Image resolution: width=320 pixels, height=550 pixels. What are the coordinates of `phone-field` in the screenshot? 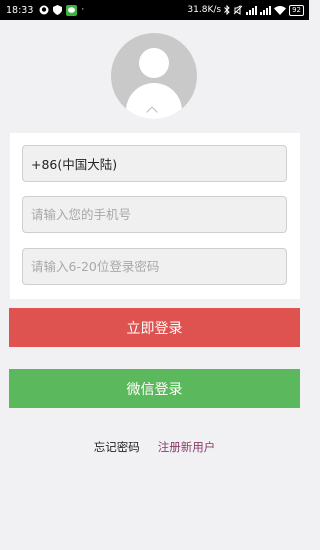 It's located at (154, 214).